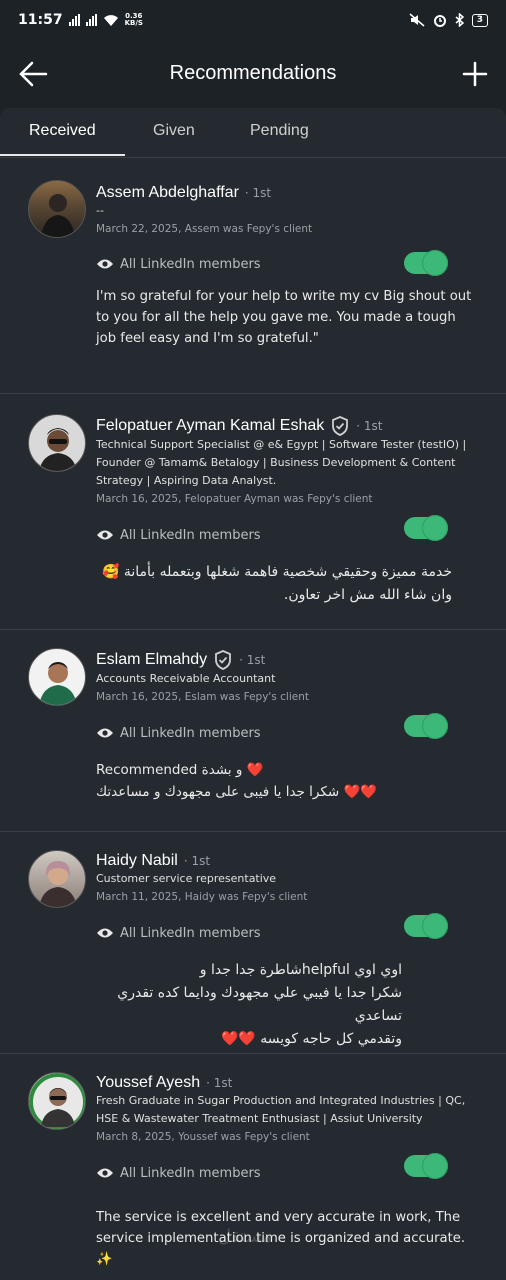  Describe the element at coordinates (100, 210) in the screenshot. I see `recommender-headline: --` at that location.